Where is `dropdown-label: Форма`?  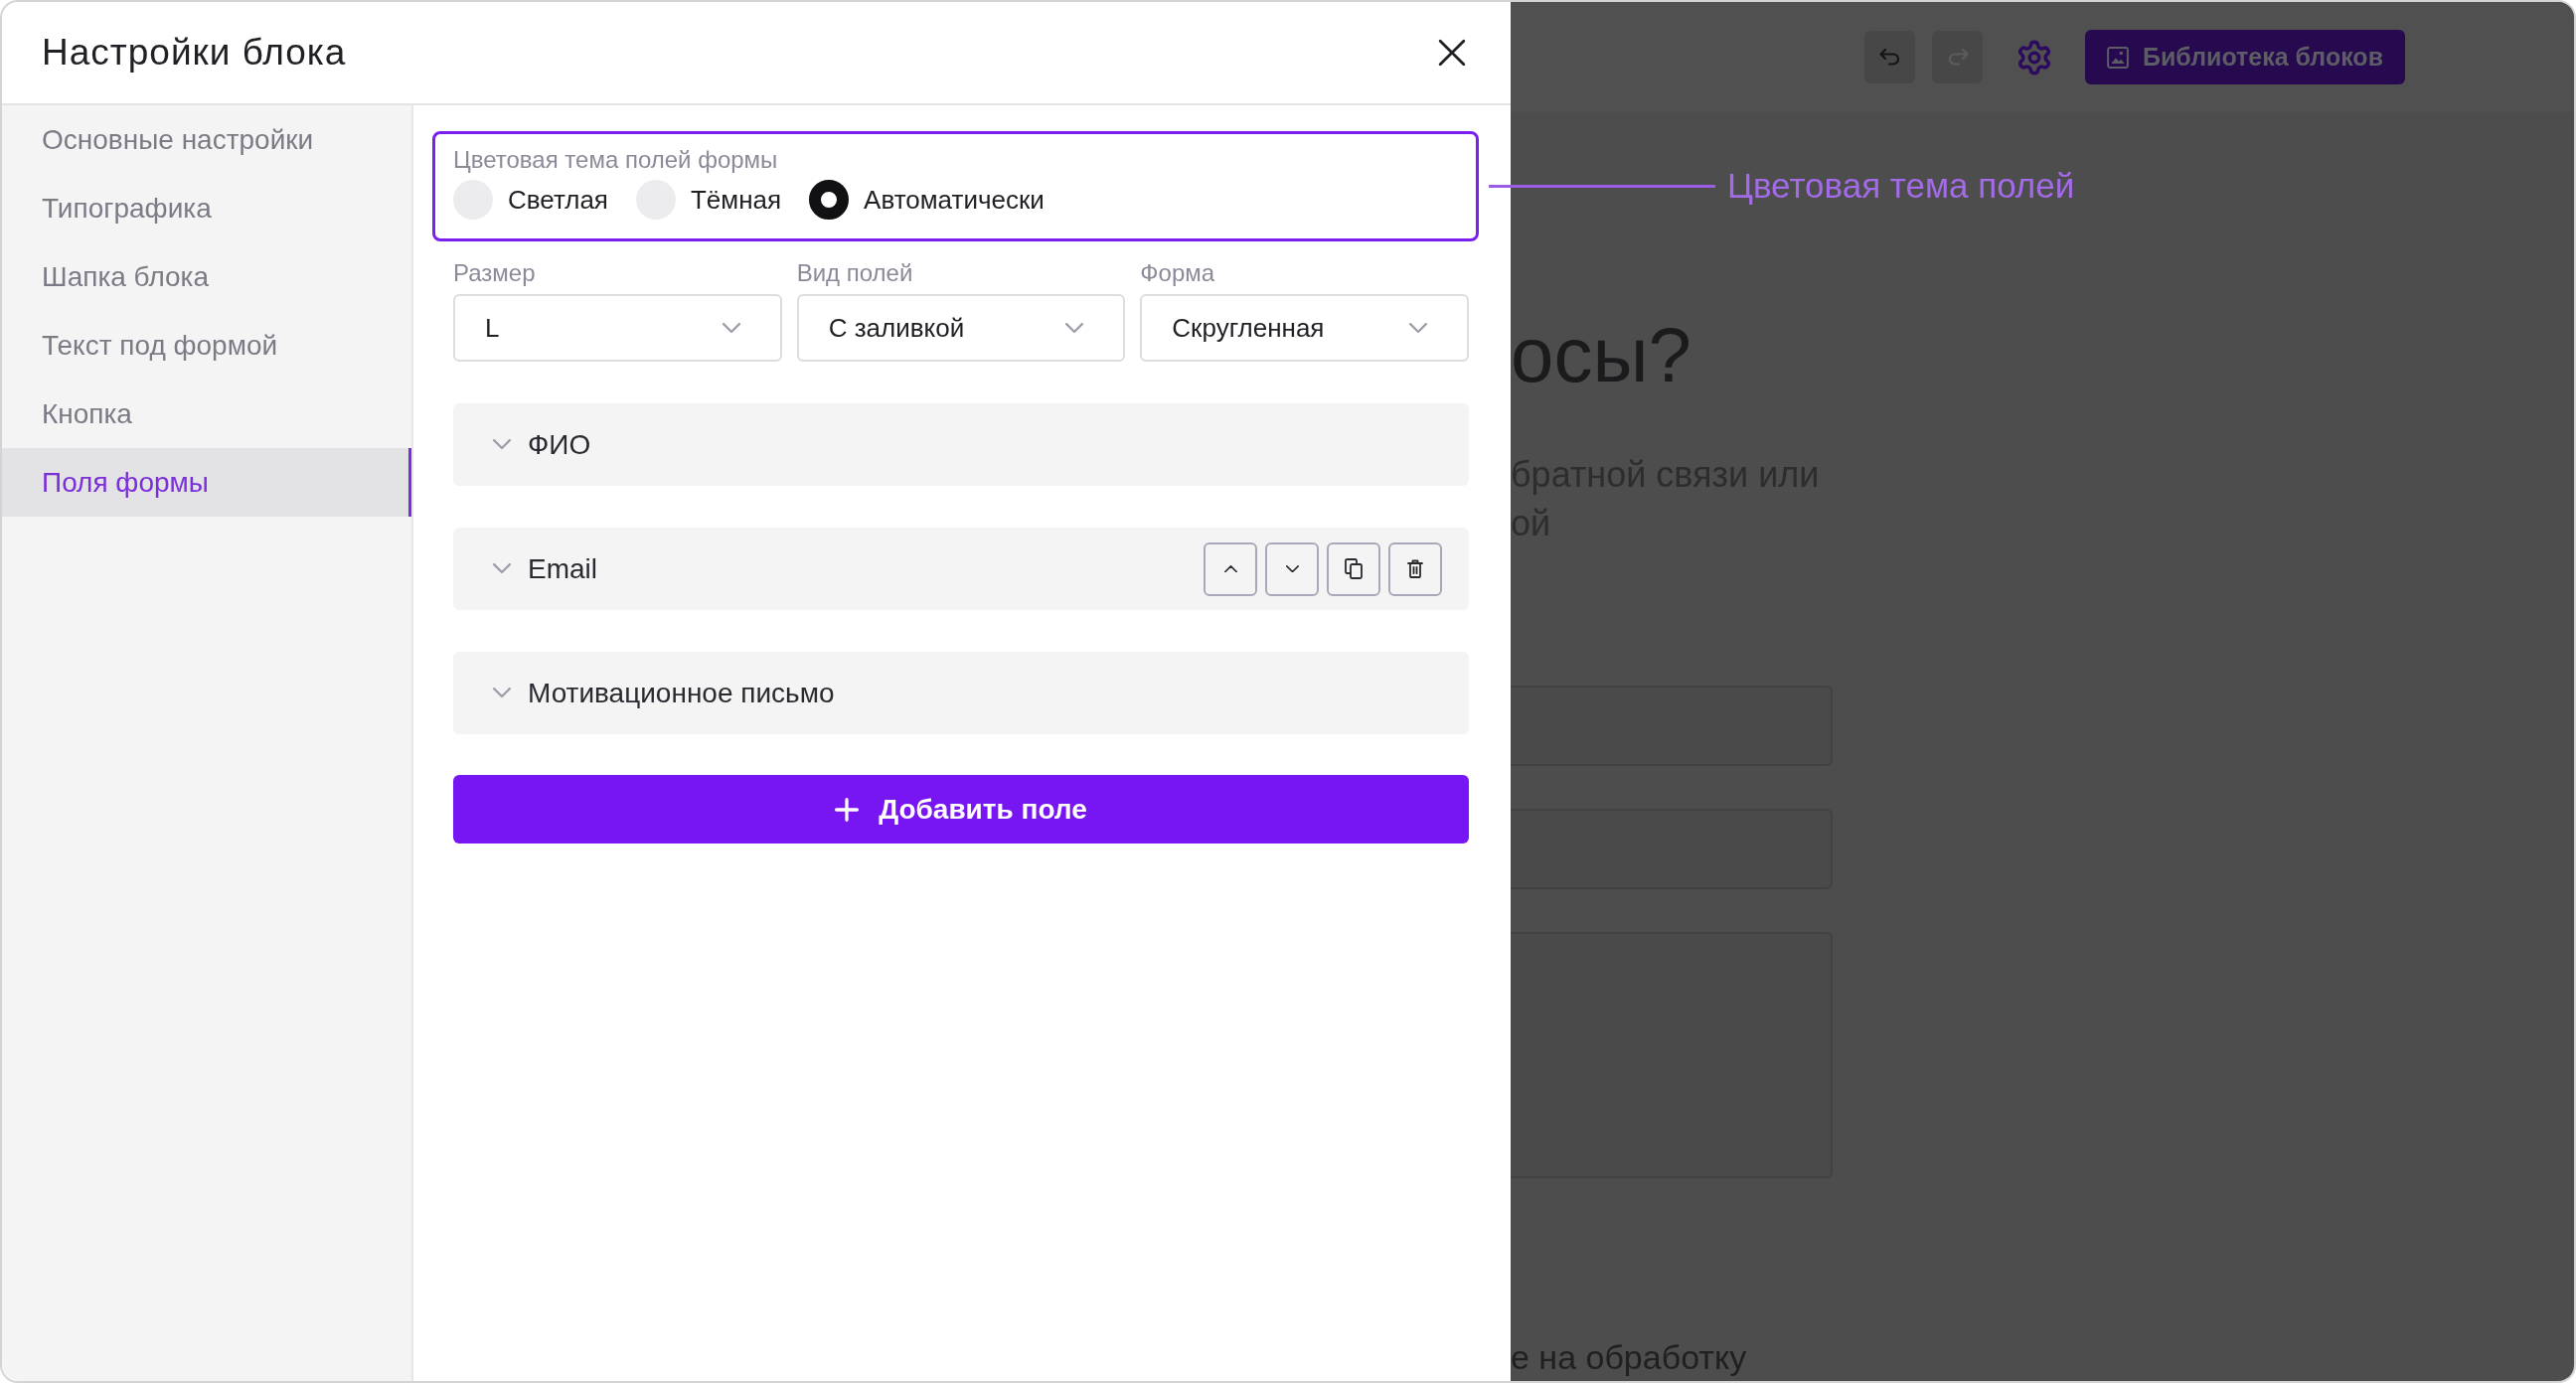 dropdown-label: Форма is located at coordinates (1177, 273).